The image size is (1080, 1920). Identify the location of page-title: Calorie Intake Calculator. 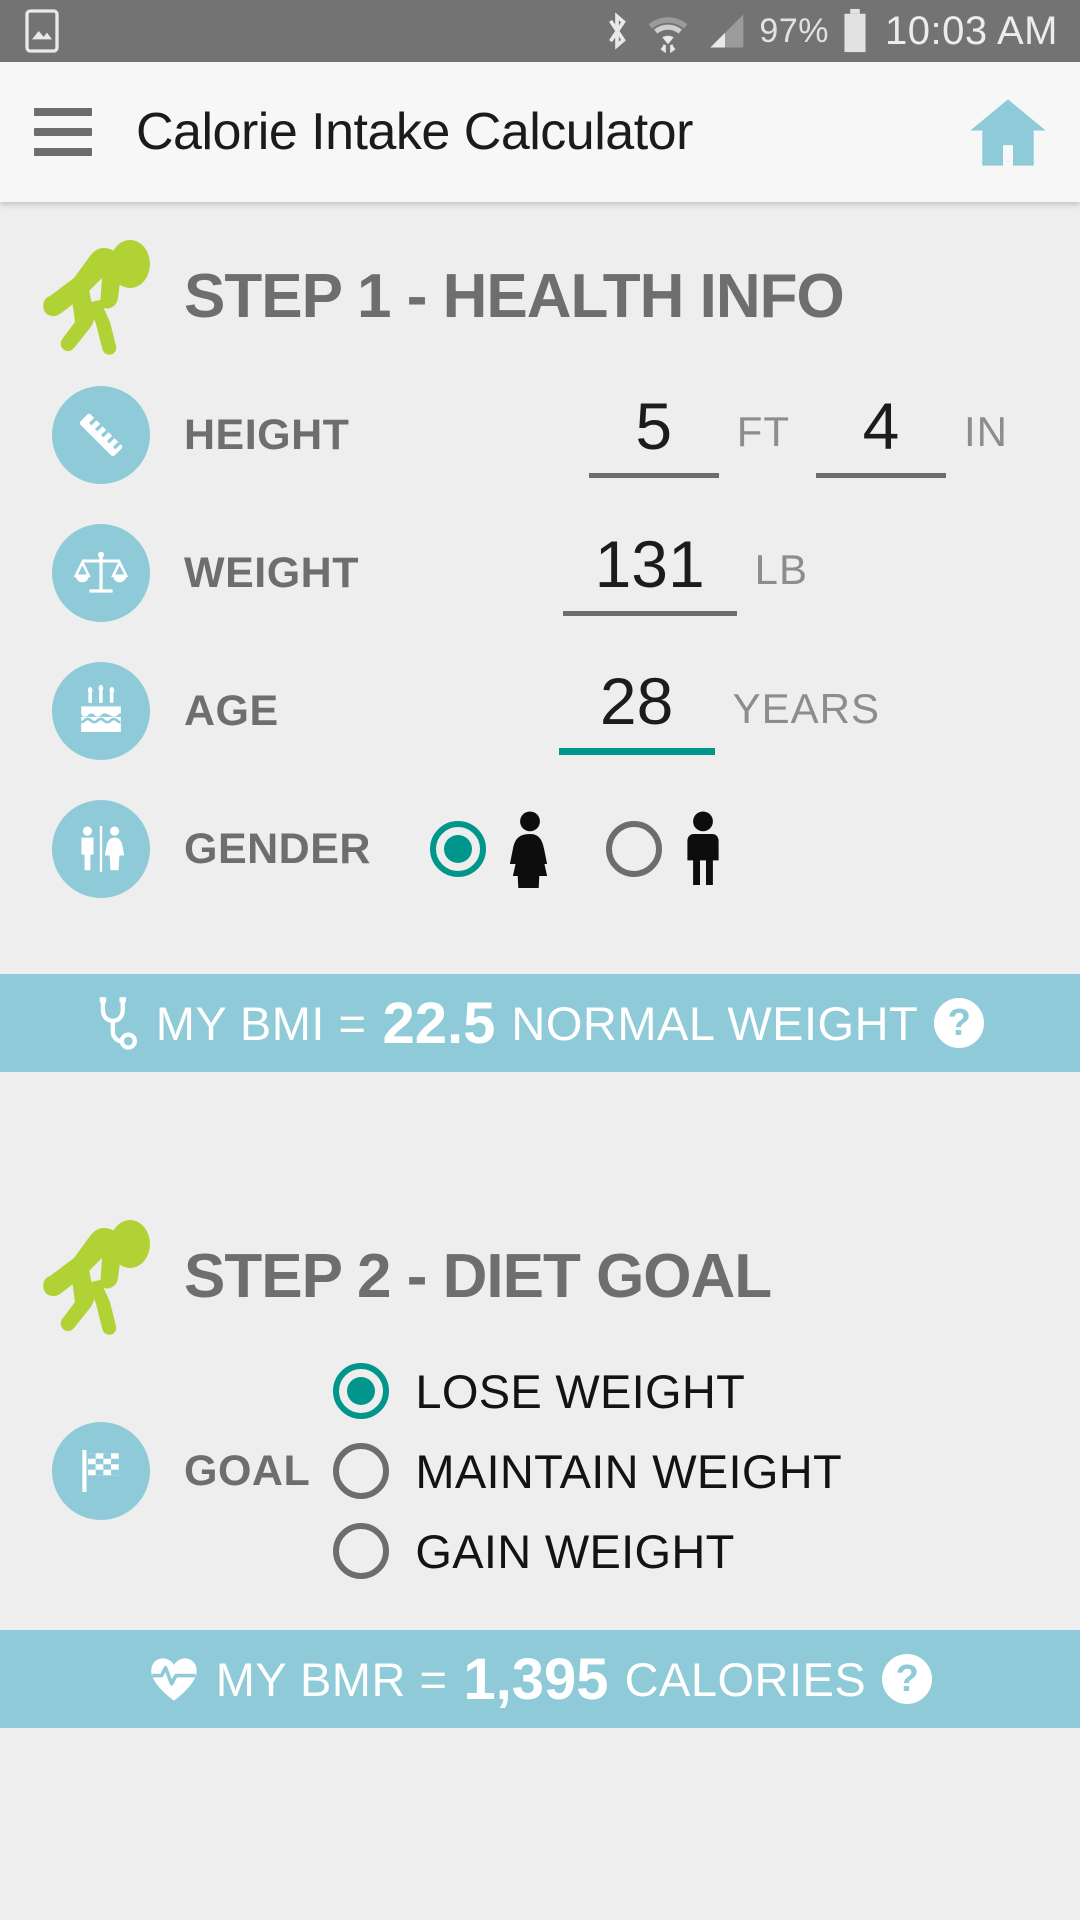
(414, 132).